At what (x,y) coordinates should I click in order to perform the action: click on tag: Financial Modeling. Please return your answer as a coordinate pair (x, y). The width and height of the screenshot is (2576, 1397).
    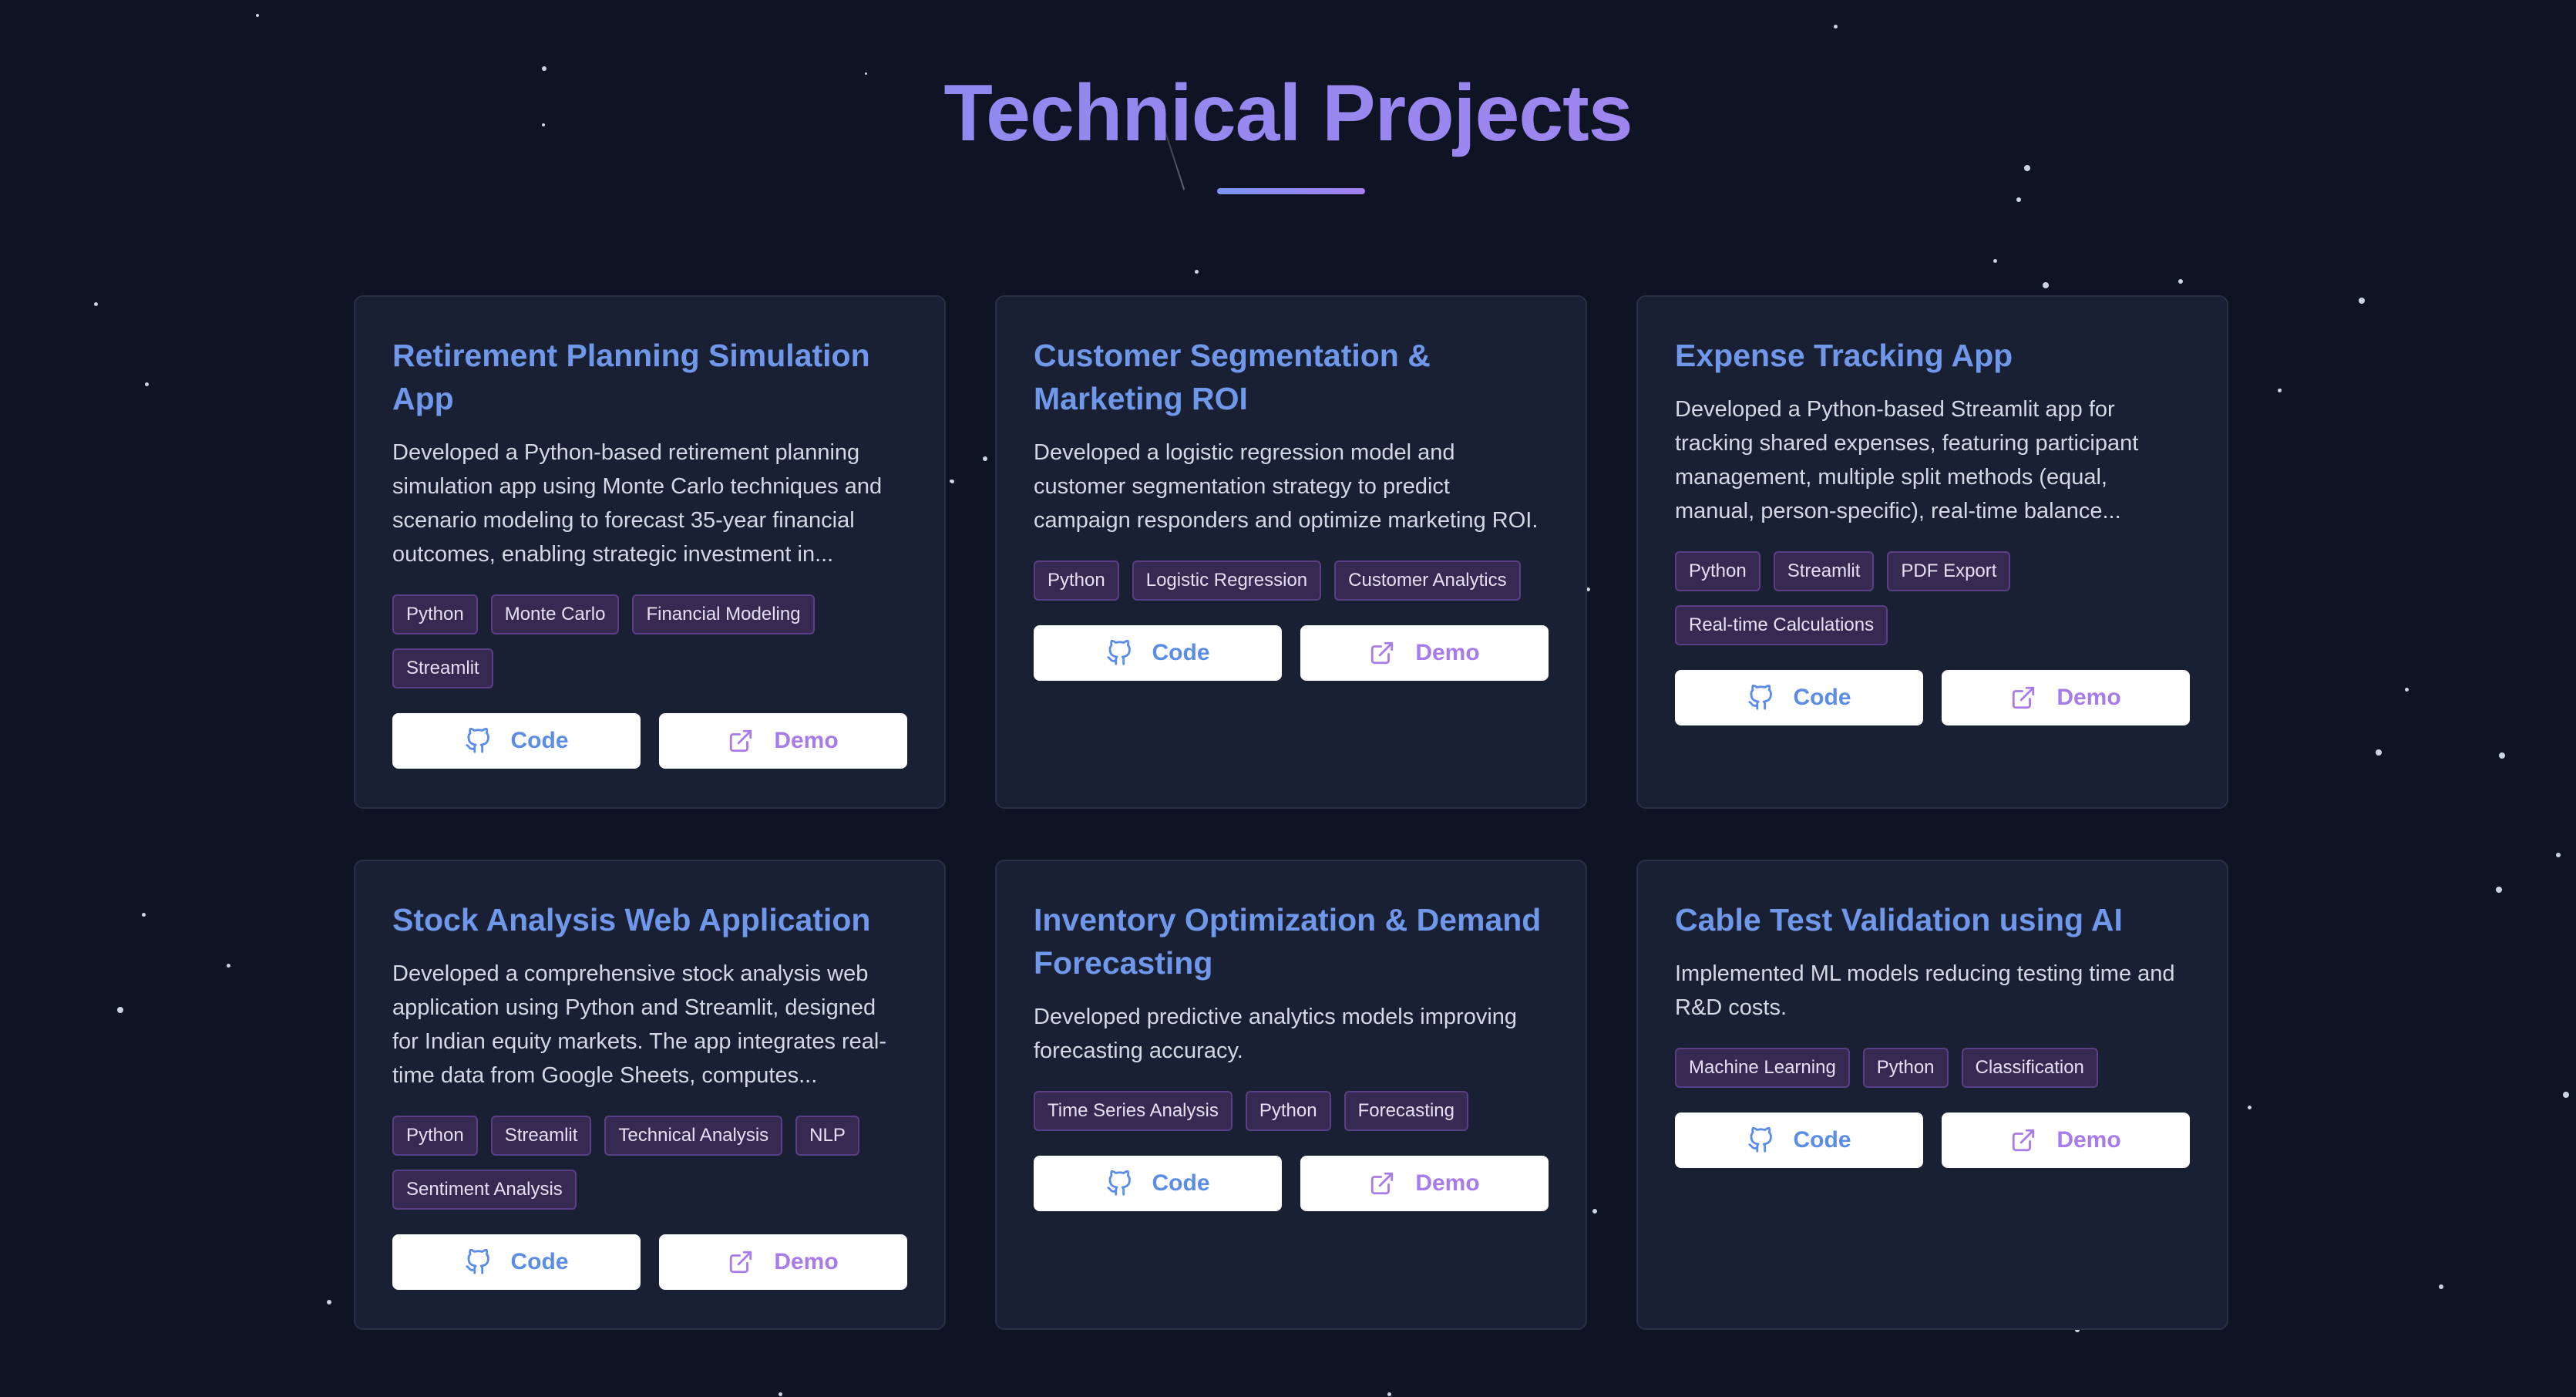
    Looking at the image, I should click on (723, 615).